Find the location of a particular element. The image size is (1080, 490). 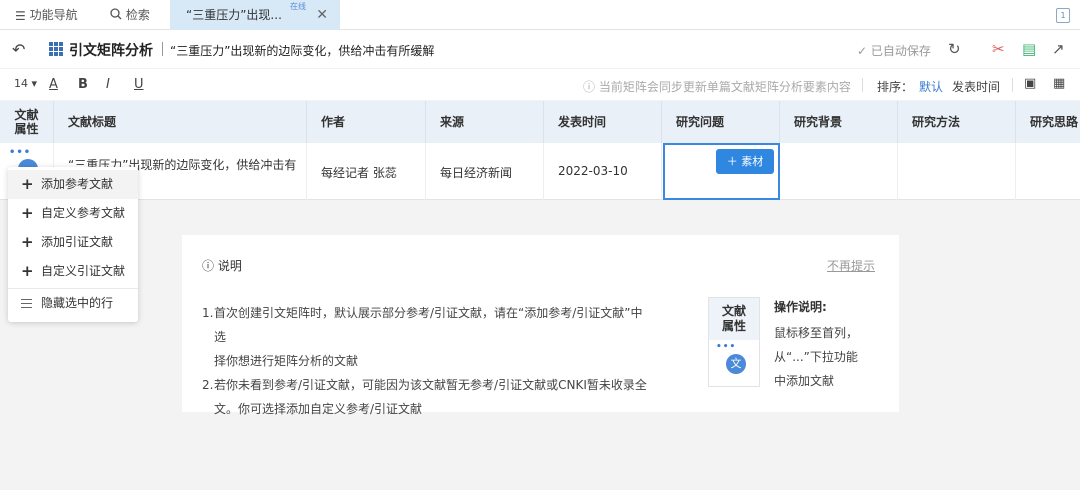

app-title: 引文矩阵分析 is located at coordinates (111, 51).